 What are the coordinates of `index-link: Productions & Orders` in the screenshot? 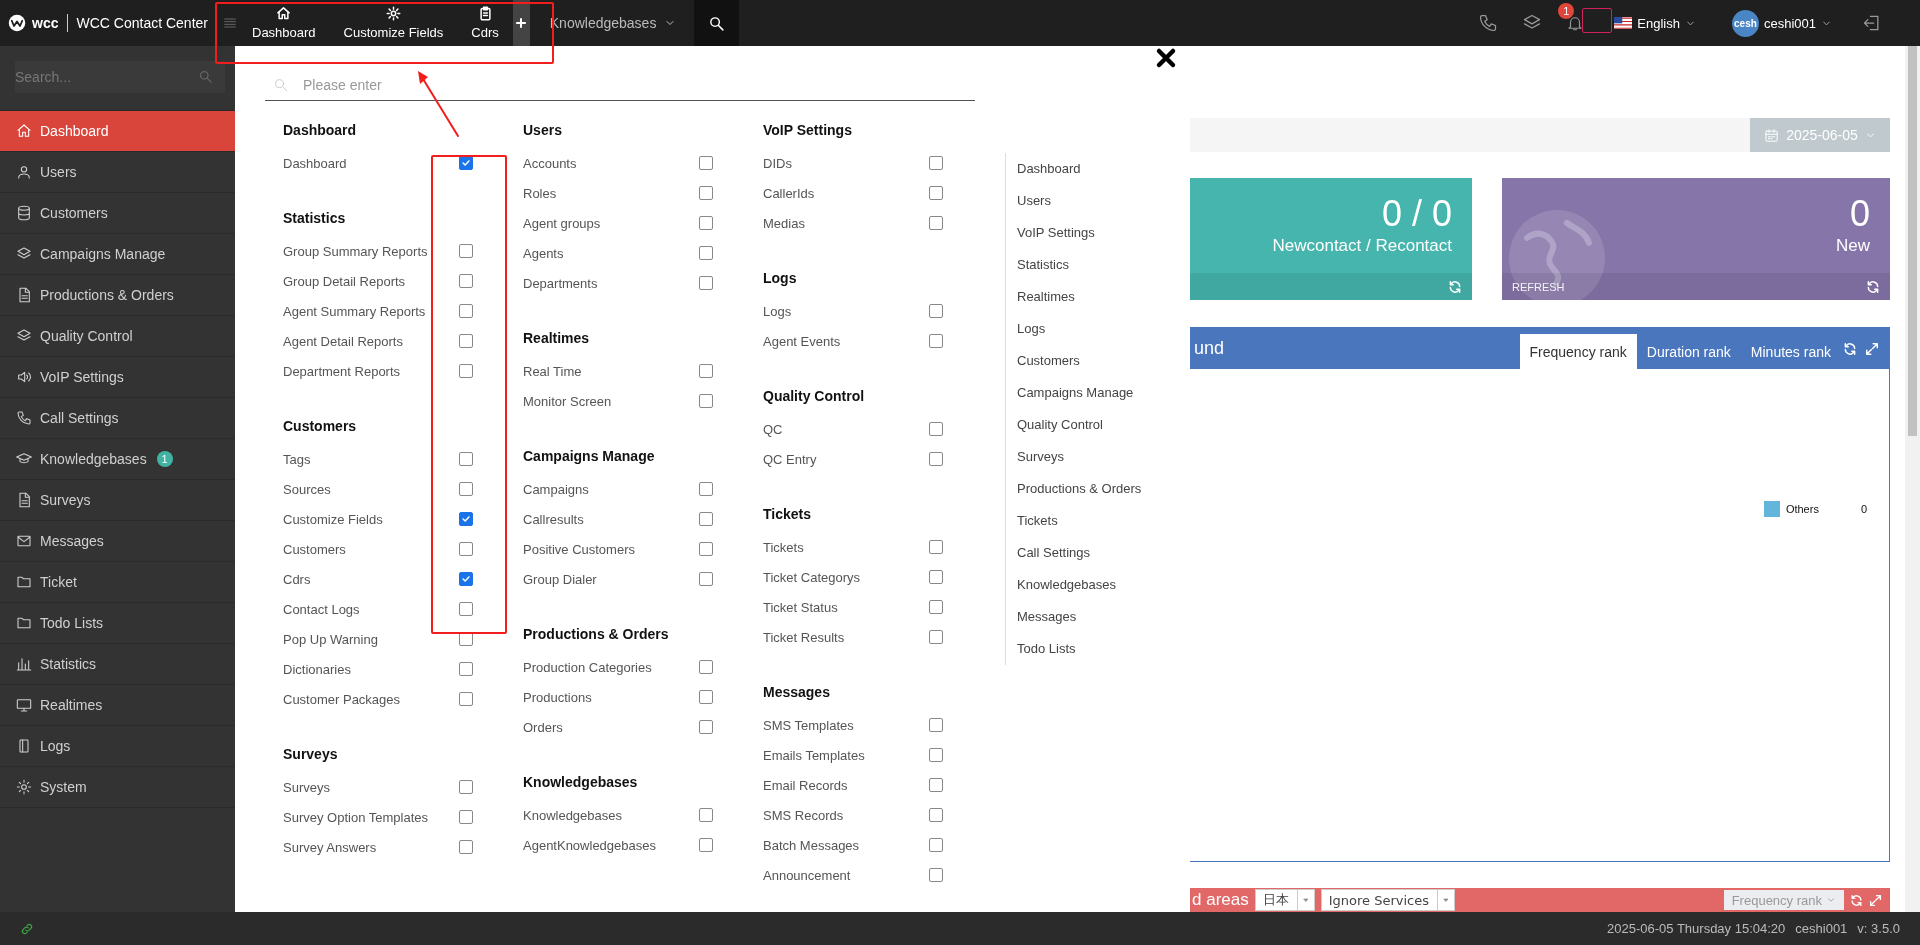 It's located at (1079, 489).